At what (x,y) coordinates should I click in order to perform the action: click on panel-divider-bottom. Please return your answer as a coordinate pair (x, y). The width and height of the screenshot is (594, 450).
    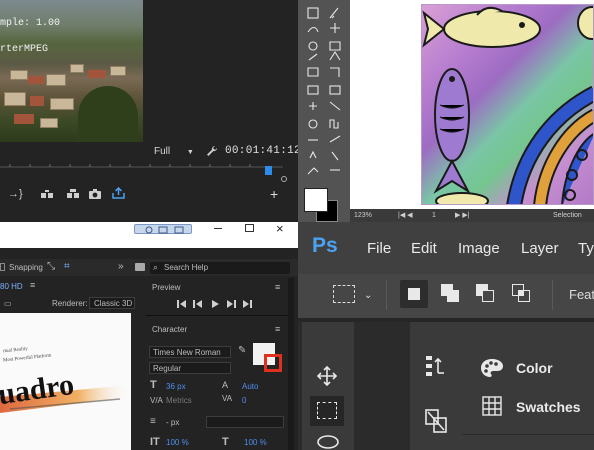
    Looking at the image, I should click on (528, 434).